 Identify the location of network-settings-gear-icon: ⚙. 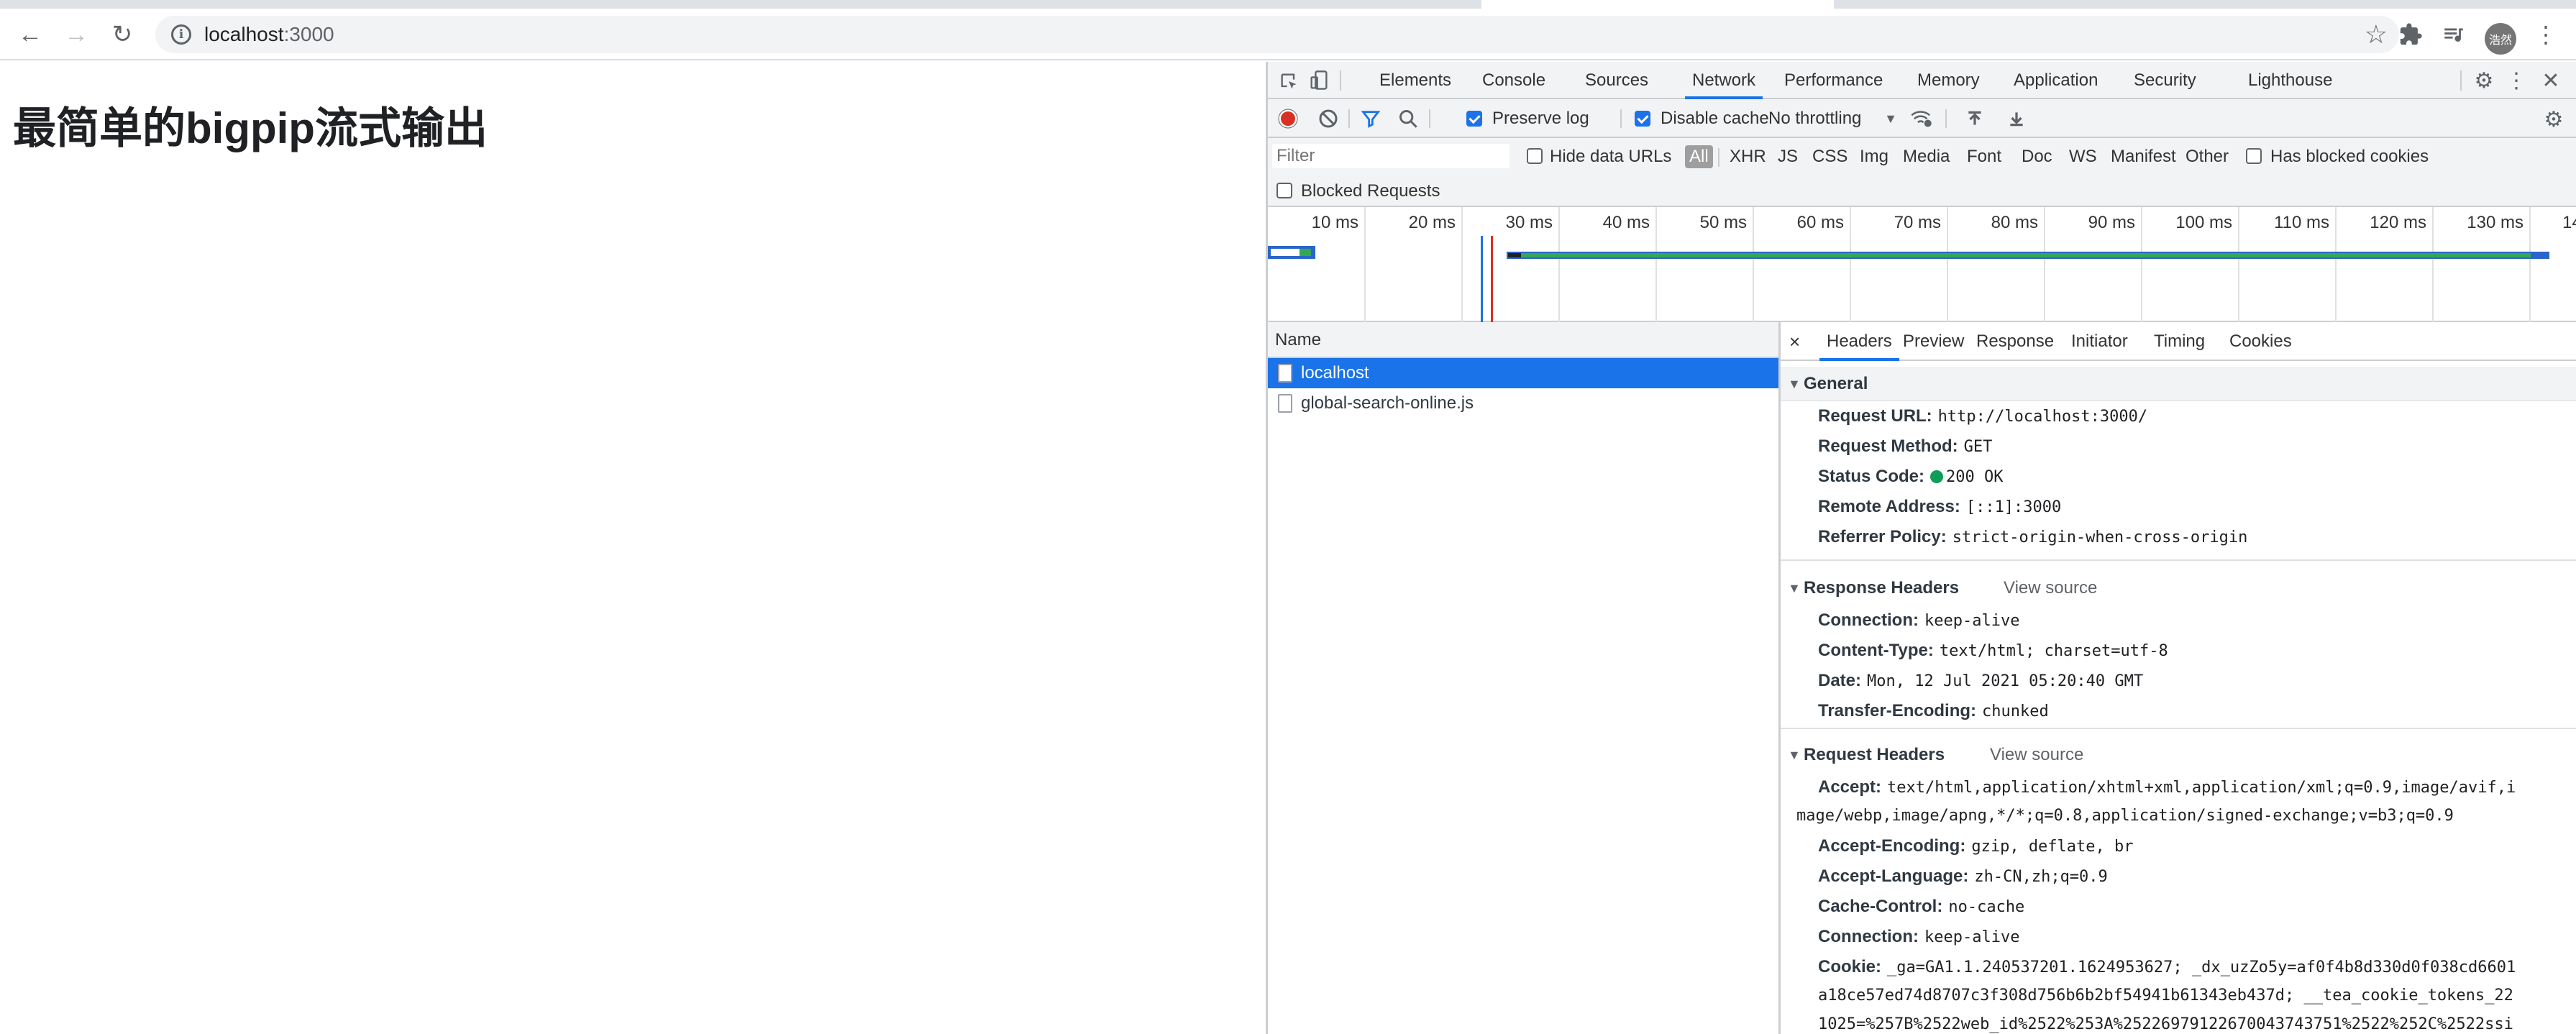
(2553, 120).